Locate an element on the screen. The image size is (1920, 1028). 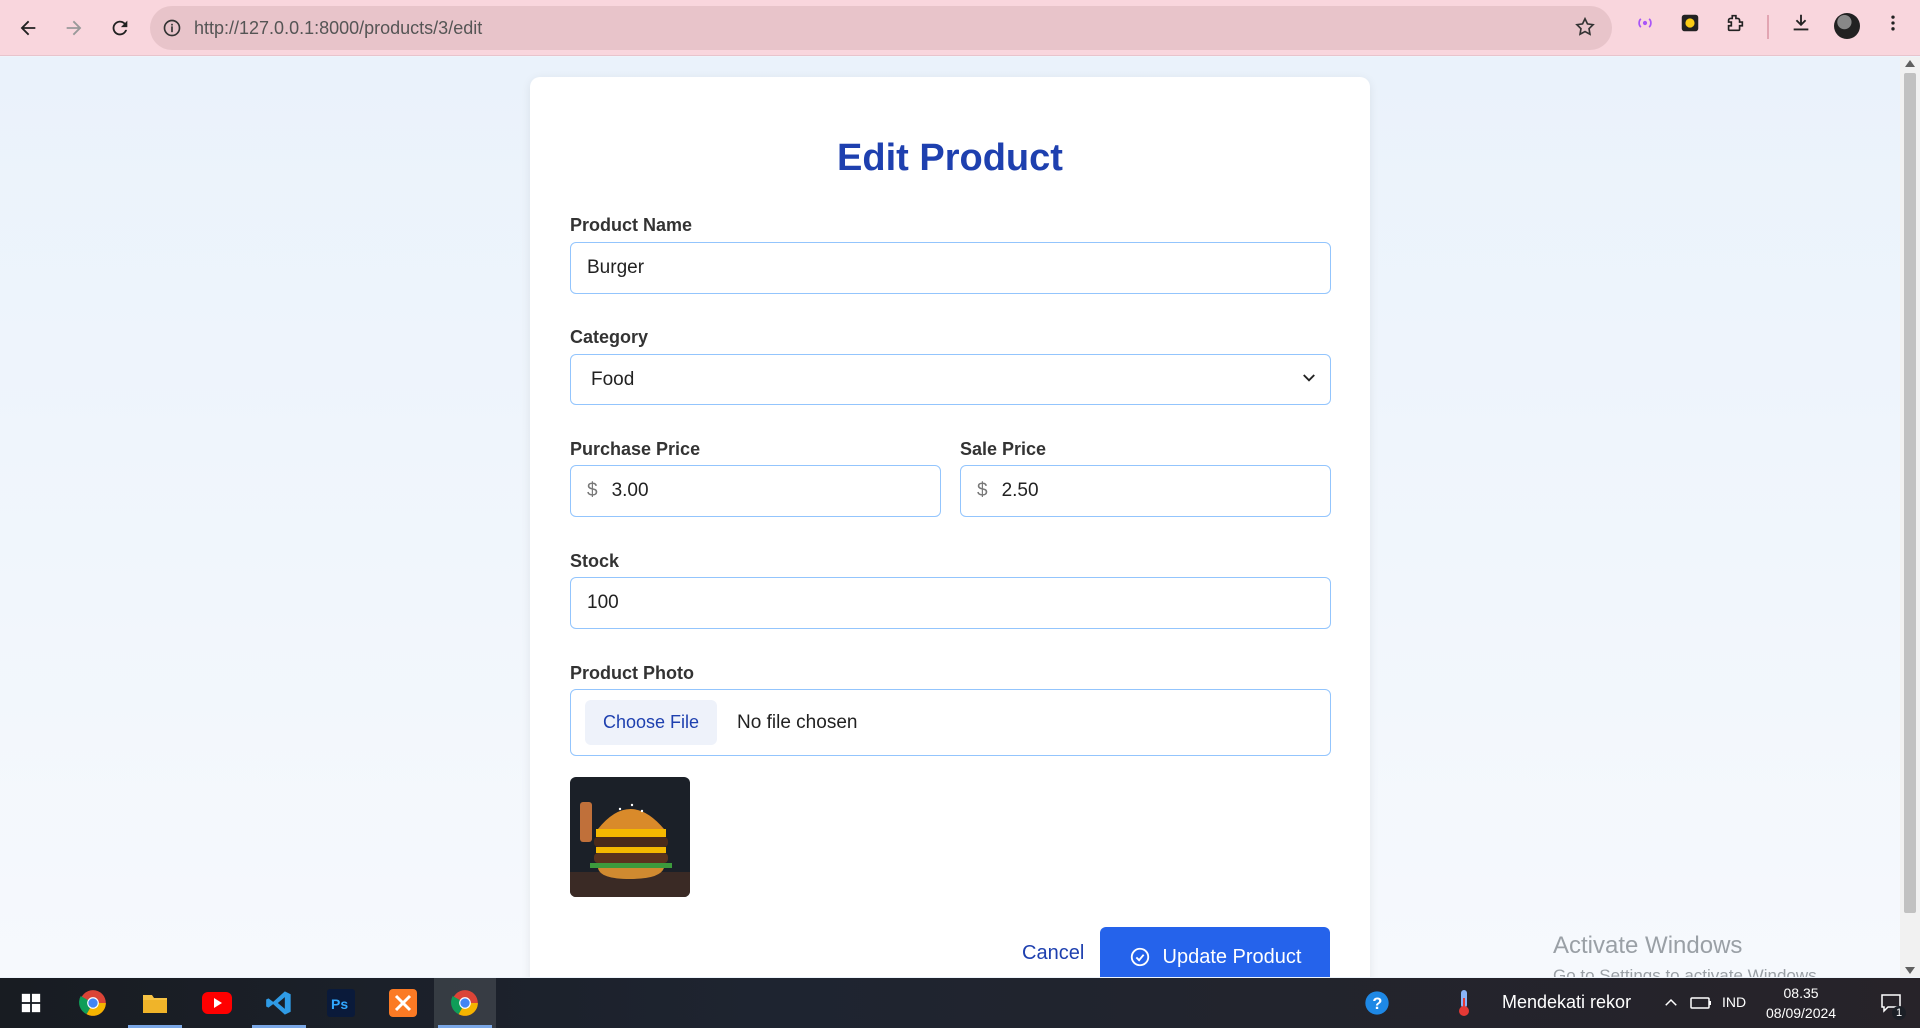
weather-text: Mendekati rekor is located at coordinates (1566, 1002).